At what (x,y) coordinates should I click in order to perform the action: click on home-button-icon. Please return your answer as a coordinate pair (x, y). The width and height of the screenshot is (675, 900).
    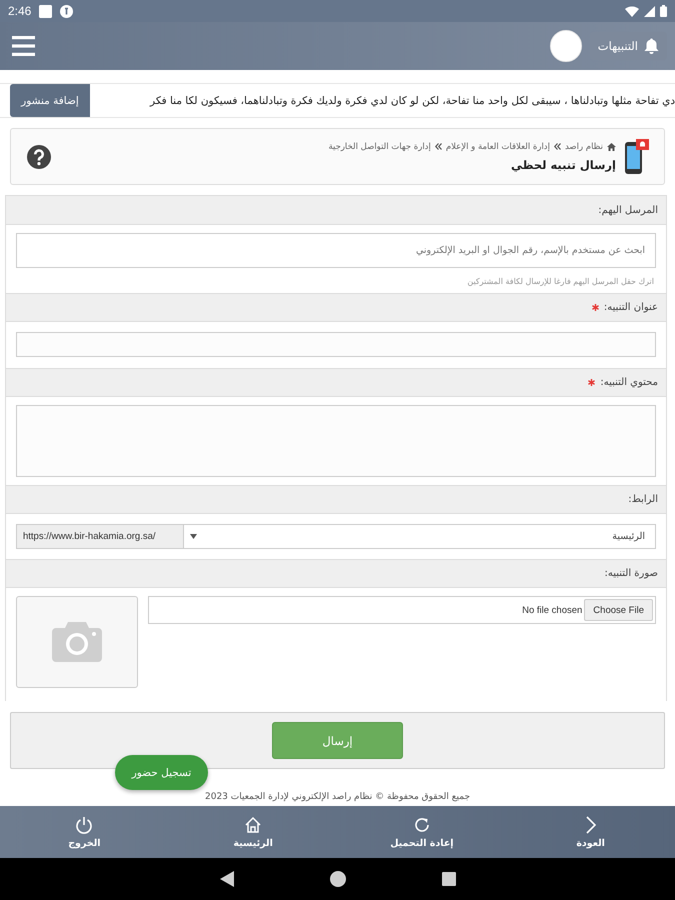
    Looking at the image, I should click on (338, 879).